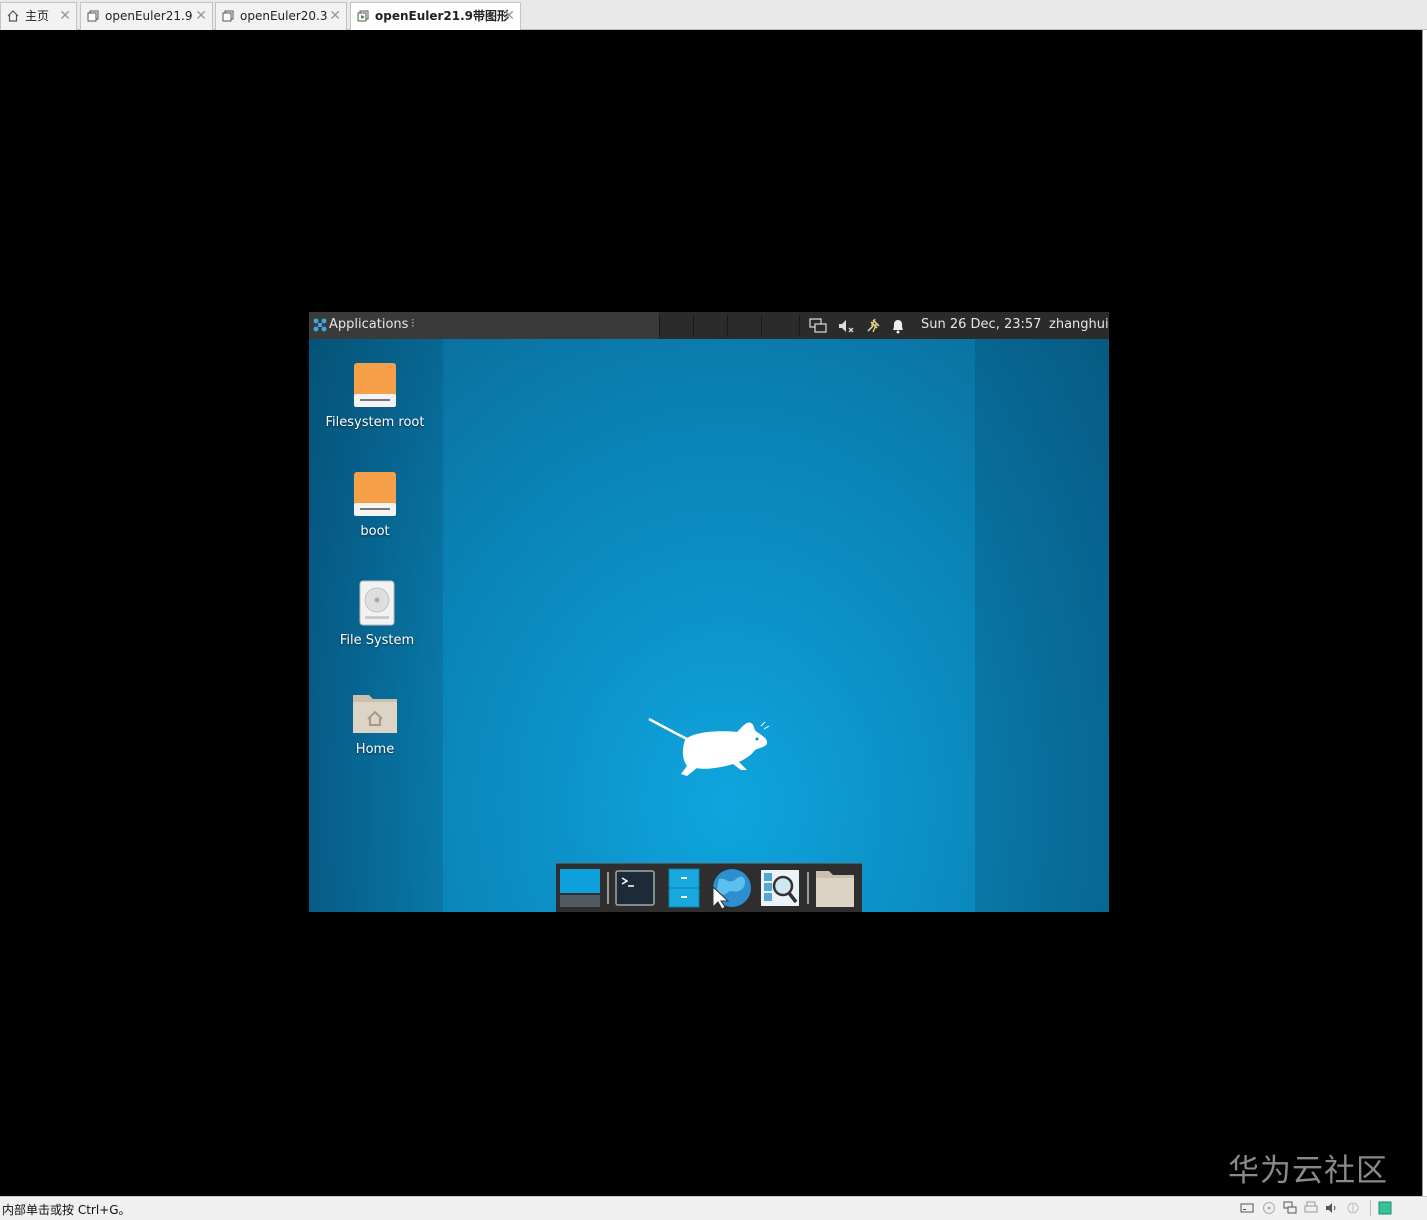 The image size is (1427, 1220). Describe the element at coordinates (835, 888) in the screenshot. I see `folder-icon` at that location.